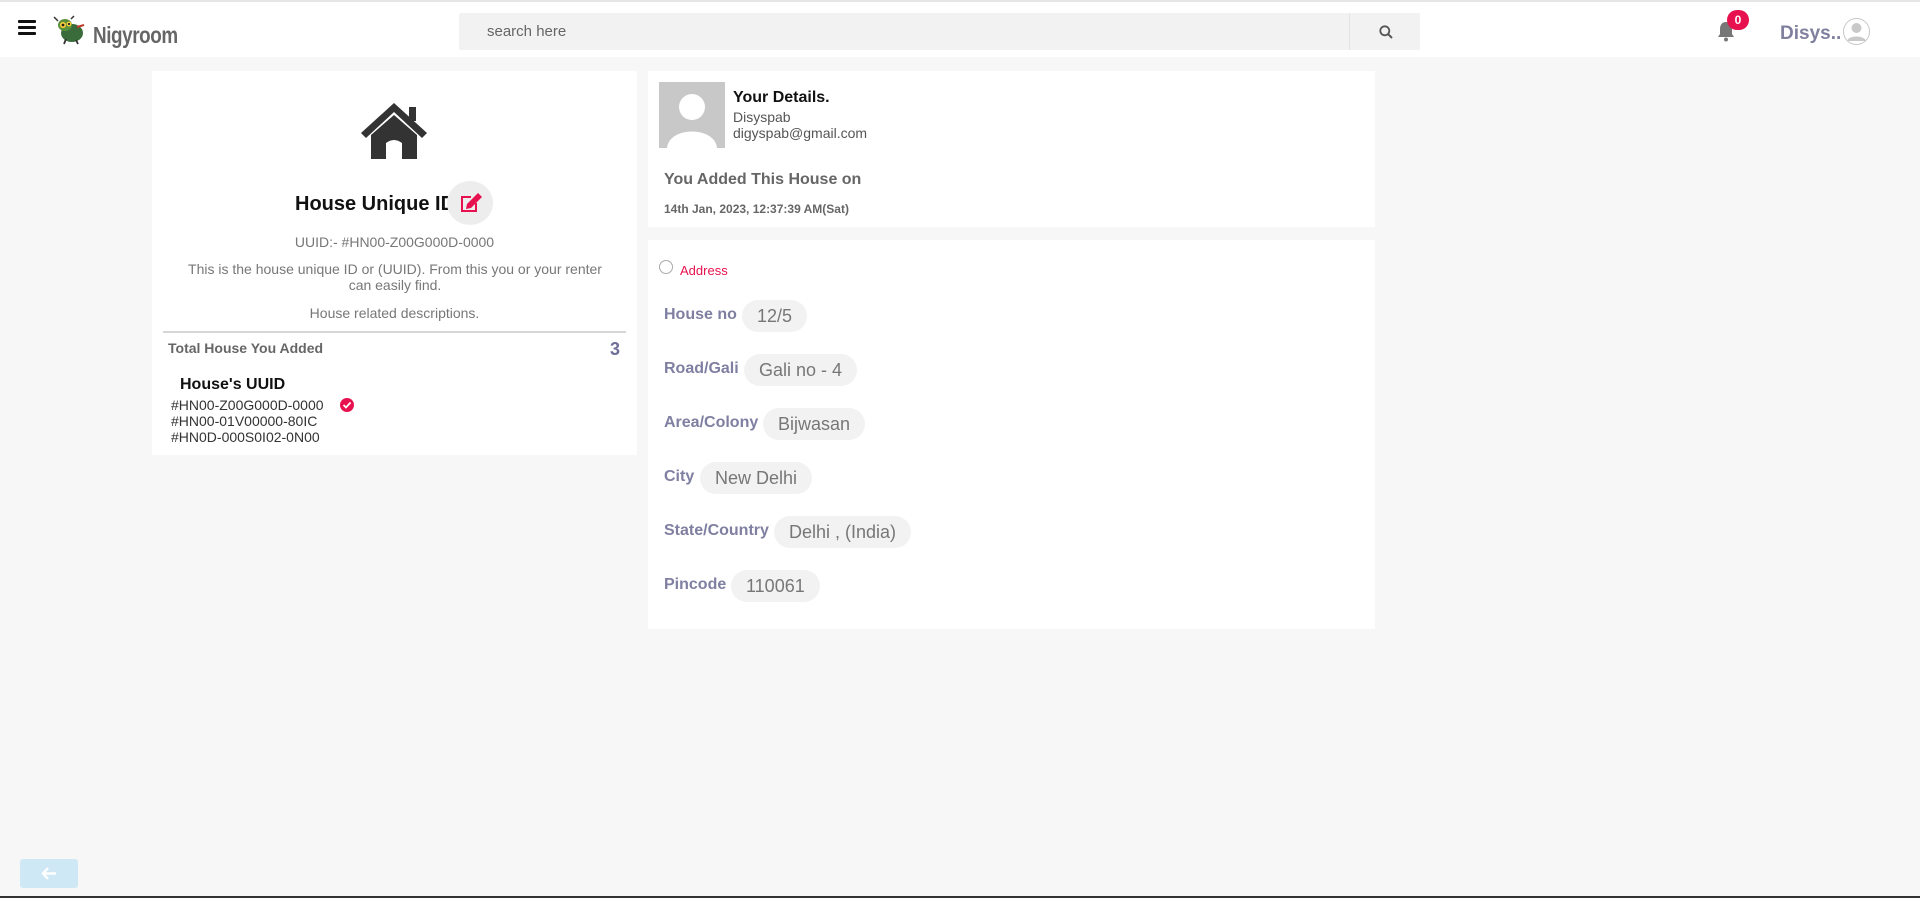 This screenshot has height=898, width=1920. Describe the element at coordinates (801, 370) in the screenshot. I see `road-gali-value: Gali no - 4` at that location.